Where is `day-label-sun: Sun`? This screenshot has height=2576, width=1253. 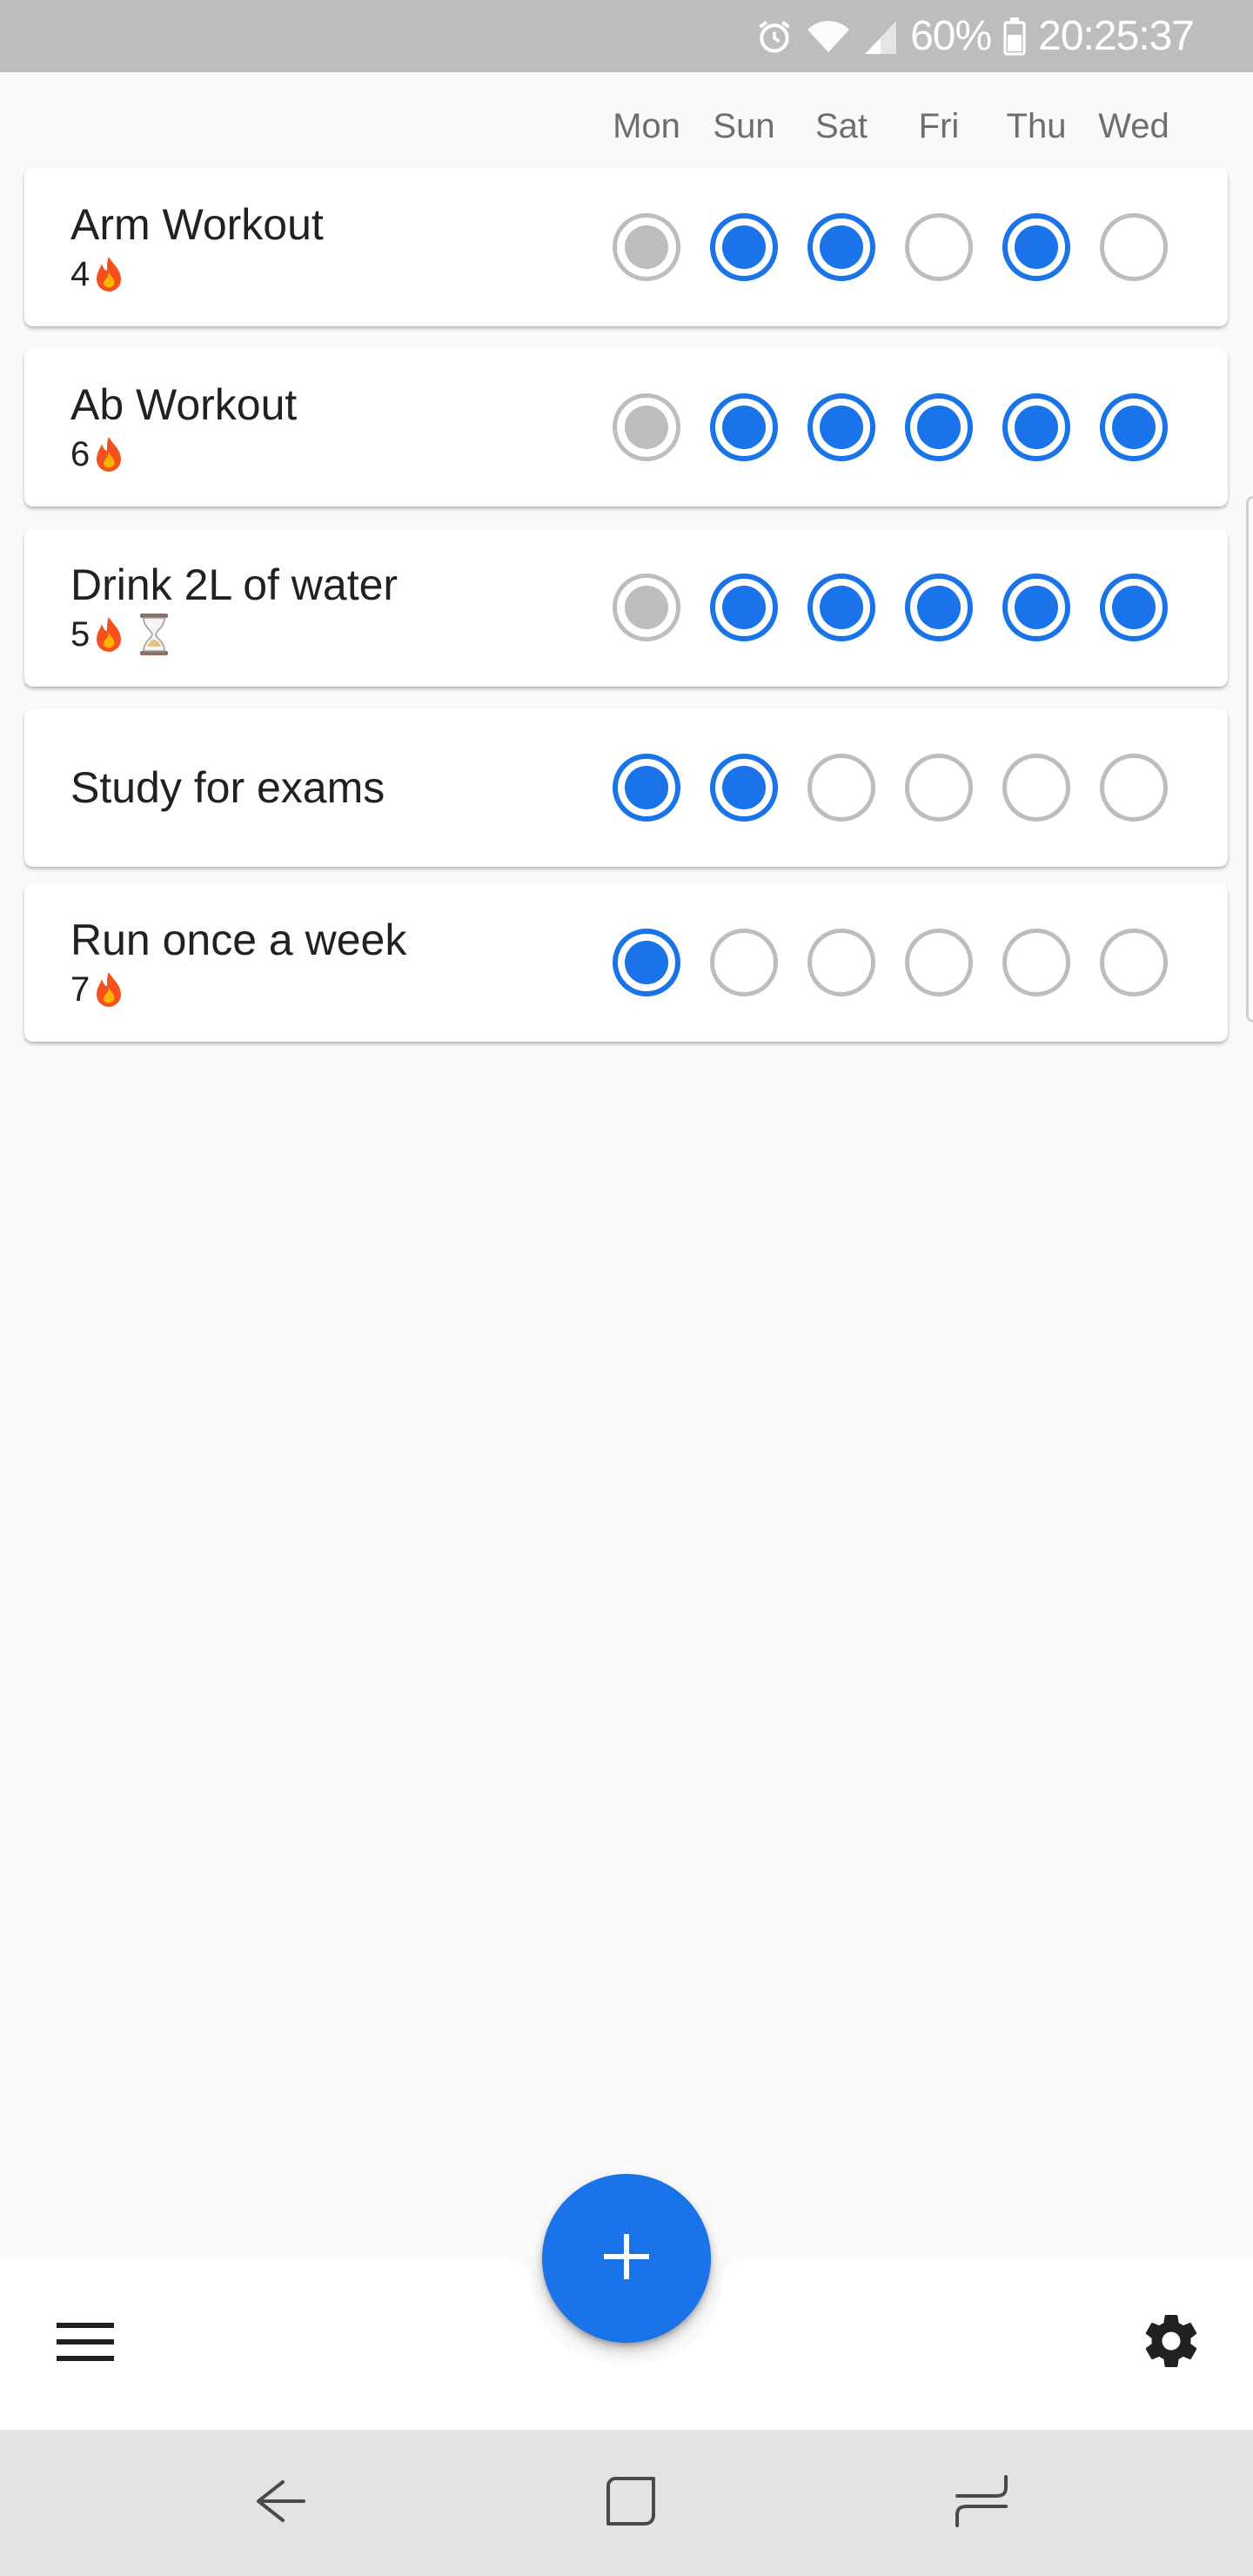 day-label-sun: Sun is located at coordinates (744, 126).